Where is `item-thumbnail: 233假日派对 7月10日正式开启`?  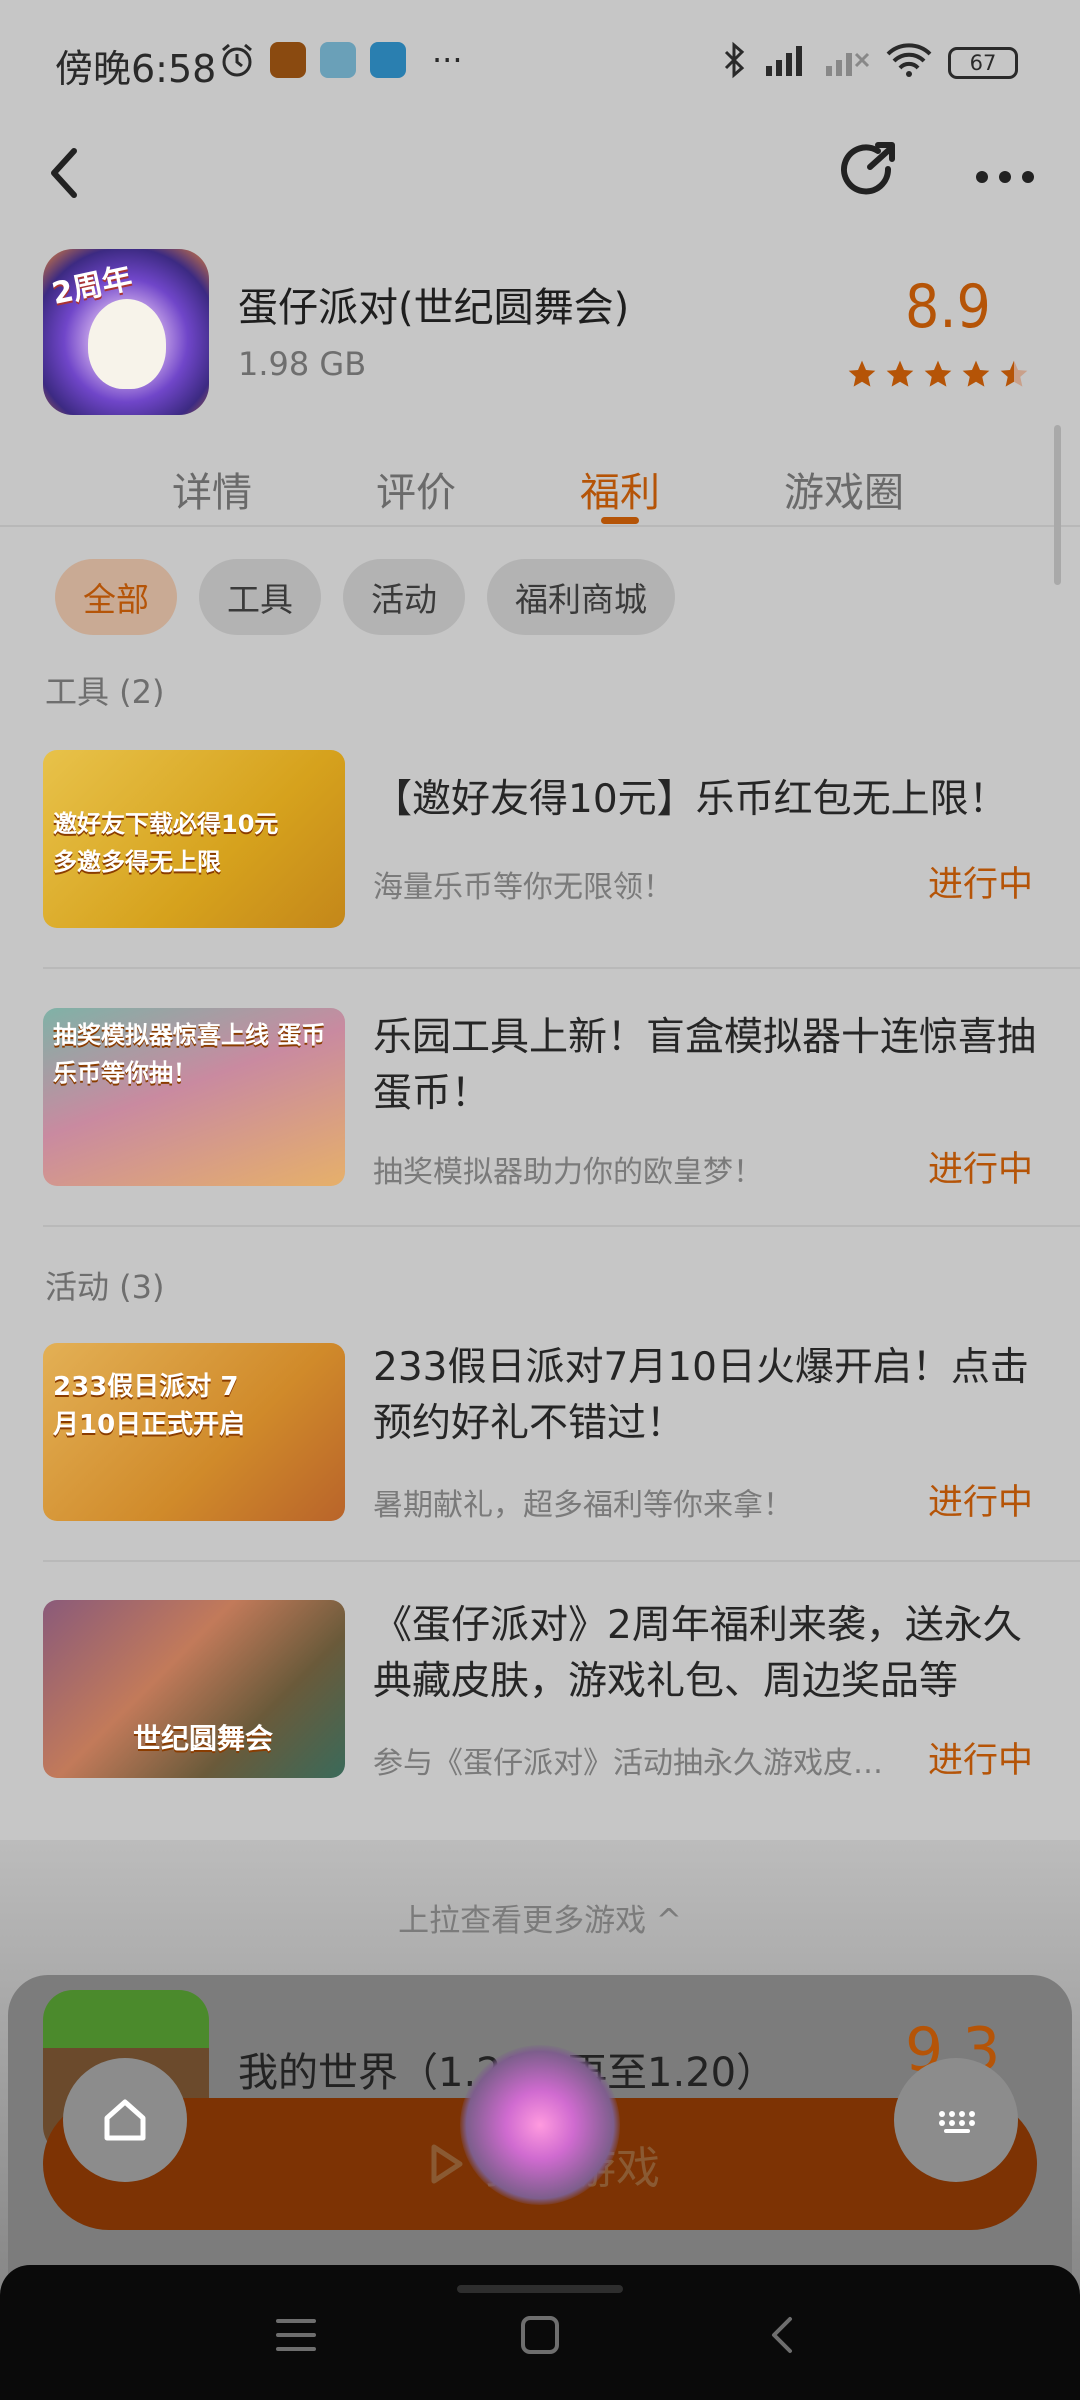
item-thumbnail: 233假日派对 7月10日正式开启 is located at coordinates (194, 1432).